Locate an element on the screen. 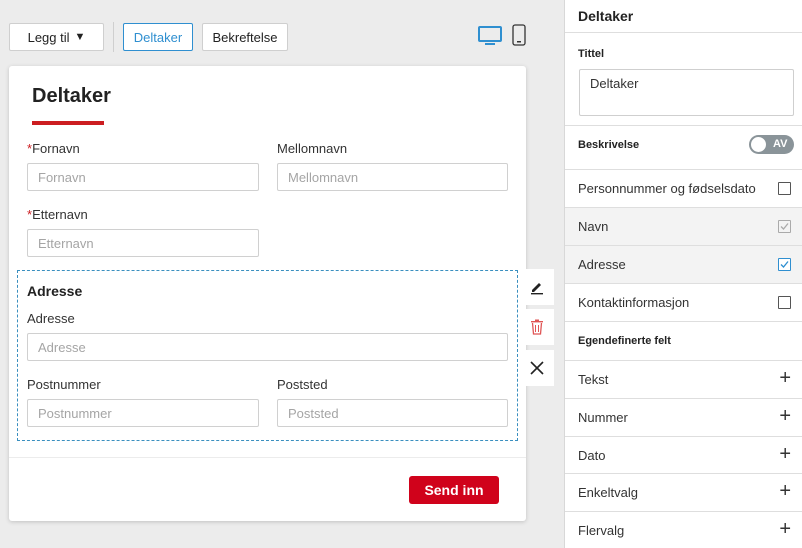 Image resolution: width=802 pixels, height=548 pixels. title-underline is located at coordinates (68, 123).